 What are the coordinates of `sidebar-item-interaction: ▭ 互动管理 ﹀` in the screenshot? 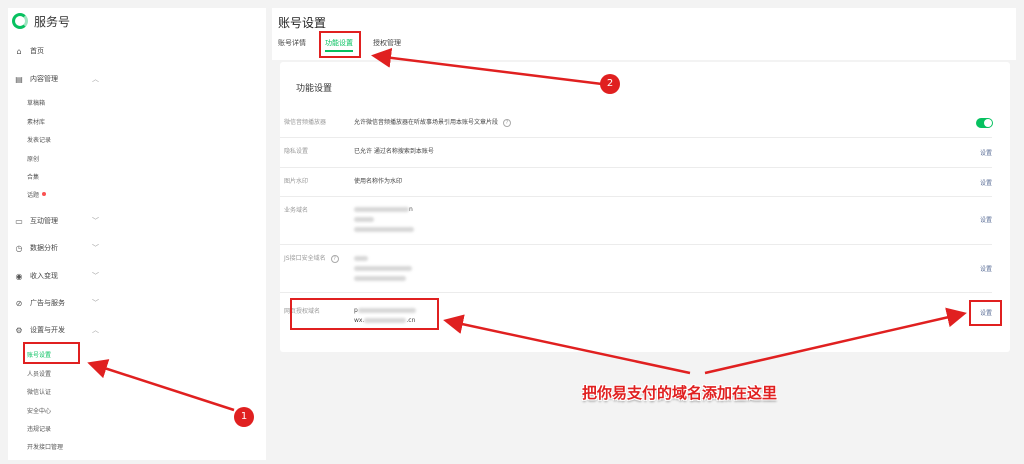 It's located at (59, 221).